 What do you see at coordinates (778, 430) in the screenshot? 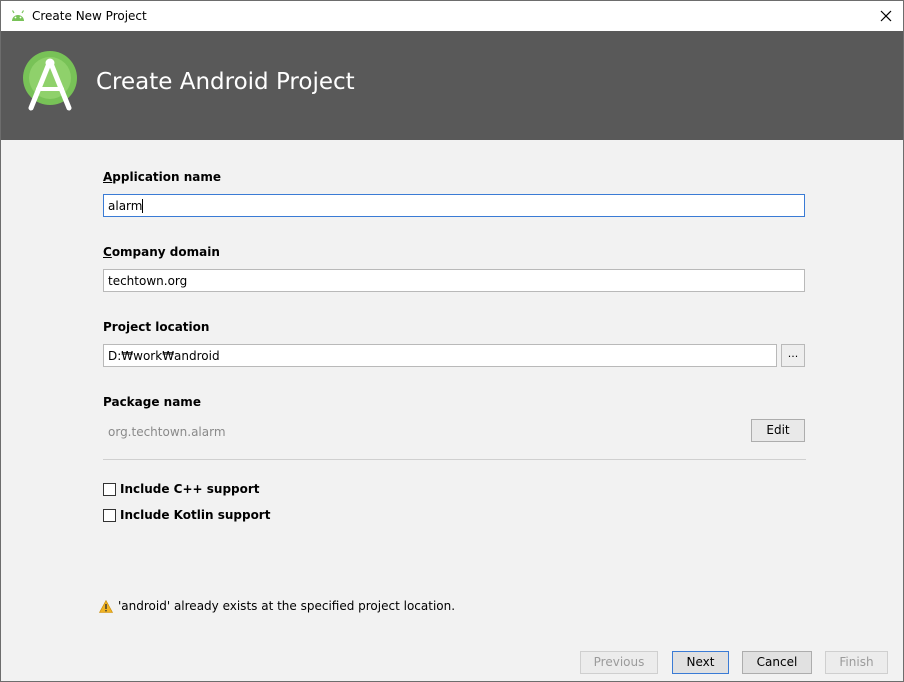
I see `edit-package-button: Edit` at bounding box center [778, 430].